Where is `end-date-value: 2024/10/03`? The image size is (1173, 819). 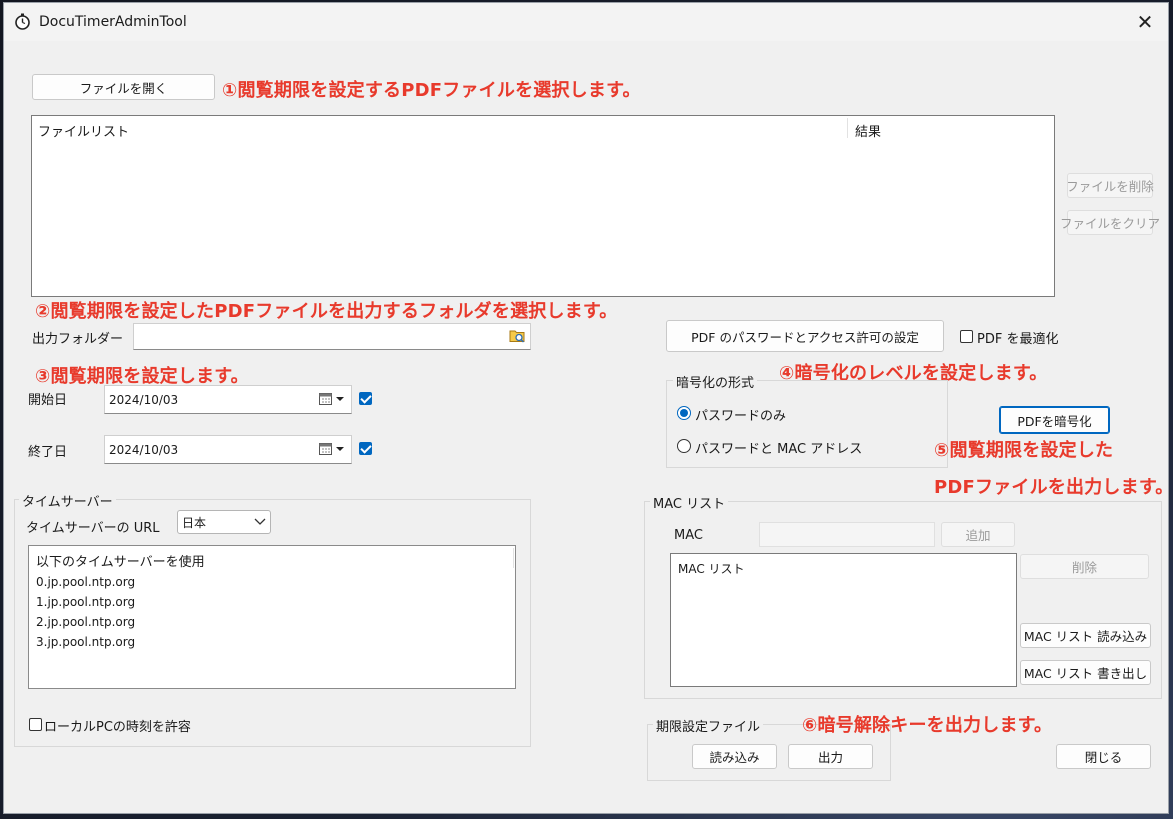
end-date-value: 2024/10/03 is located at coordinates (144, 449).